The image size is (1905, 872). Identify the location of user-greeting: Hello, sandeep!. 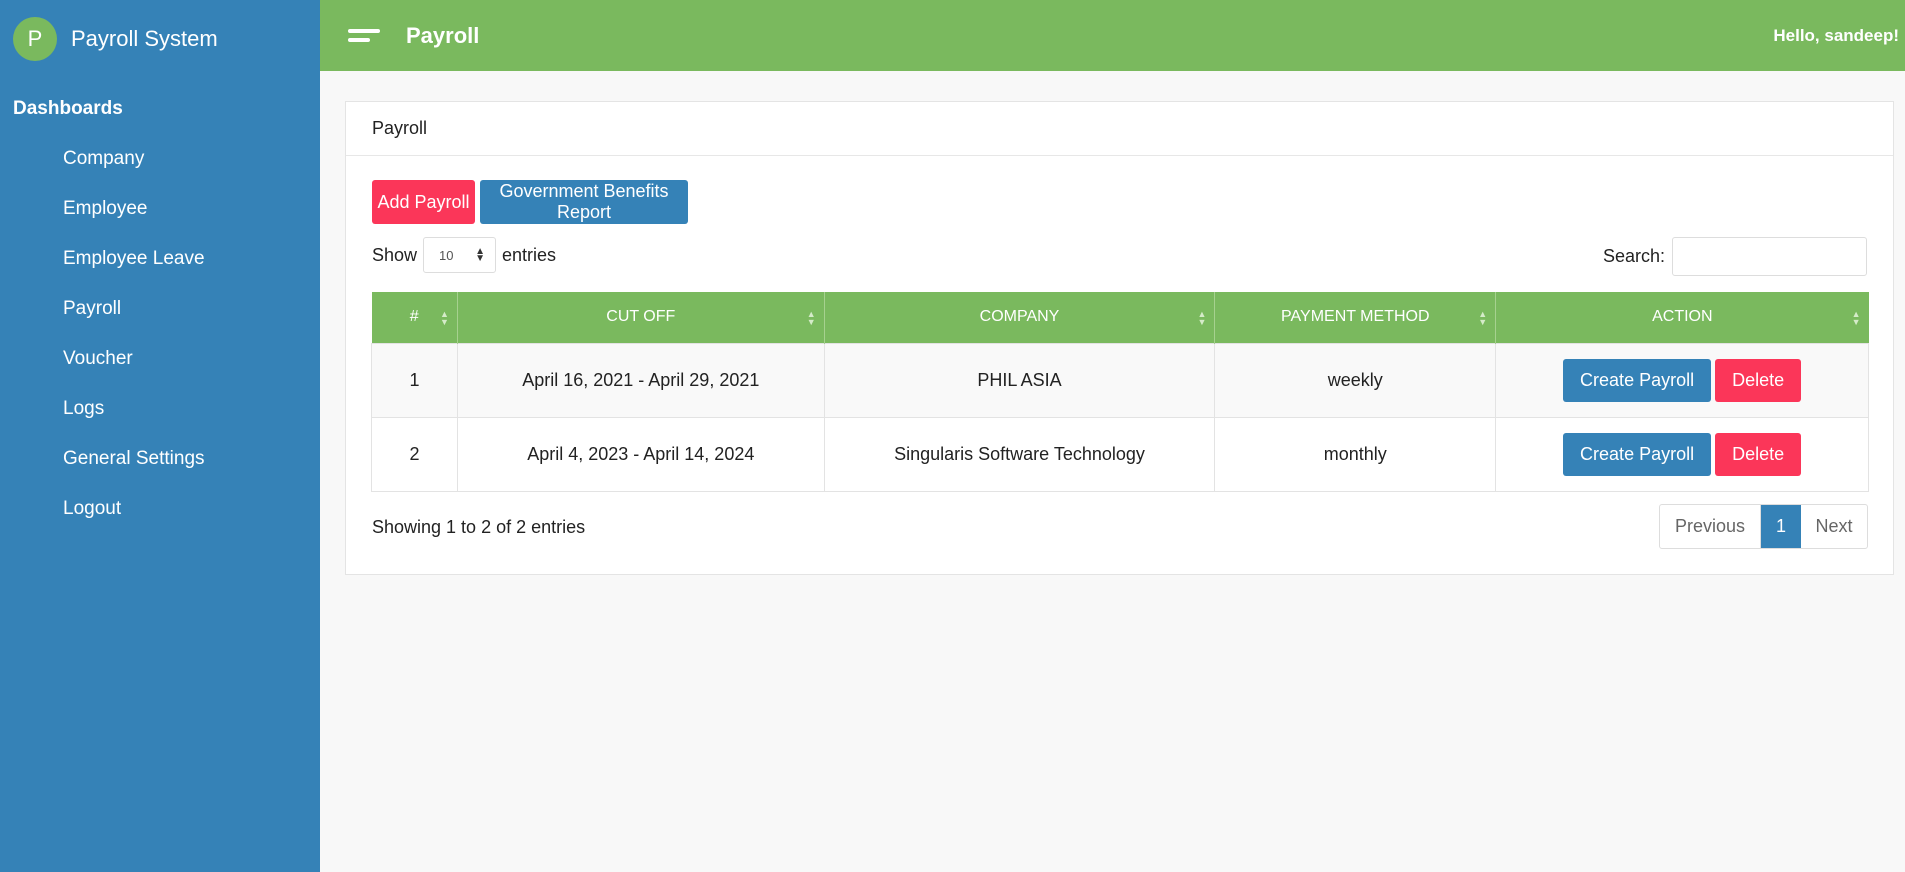
(1836, 36).